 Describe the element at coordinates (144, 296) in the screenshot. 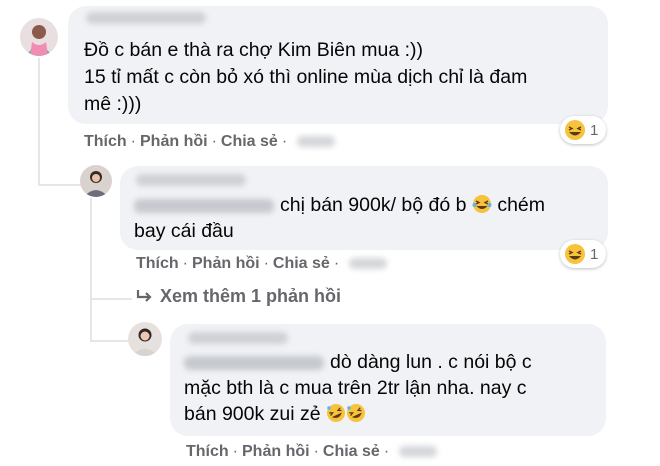

I see `reply-arrow-icon` at that location.